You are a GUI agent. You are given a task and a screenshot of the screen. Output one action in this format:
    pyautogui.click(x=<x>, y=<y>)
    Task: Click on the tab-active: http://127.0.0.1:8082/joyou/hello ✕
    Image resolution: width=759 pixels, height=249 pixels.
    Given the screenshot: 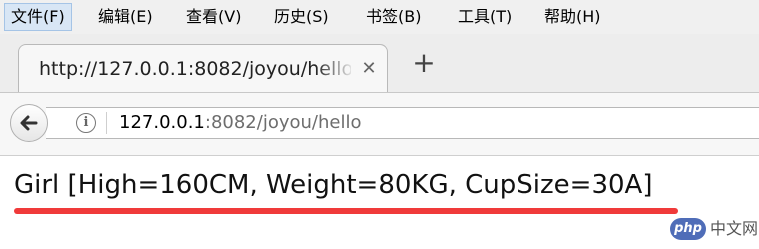 What is the action you would take?
    pyautogui.click(x=203, y=68)
    